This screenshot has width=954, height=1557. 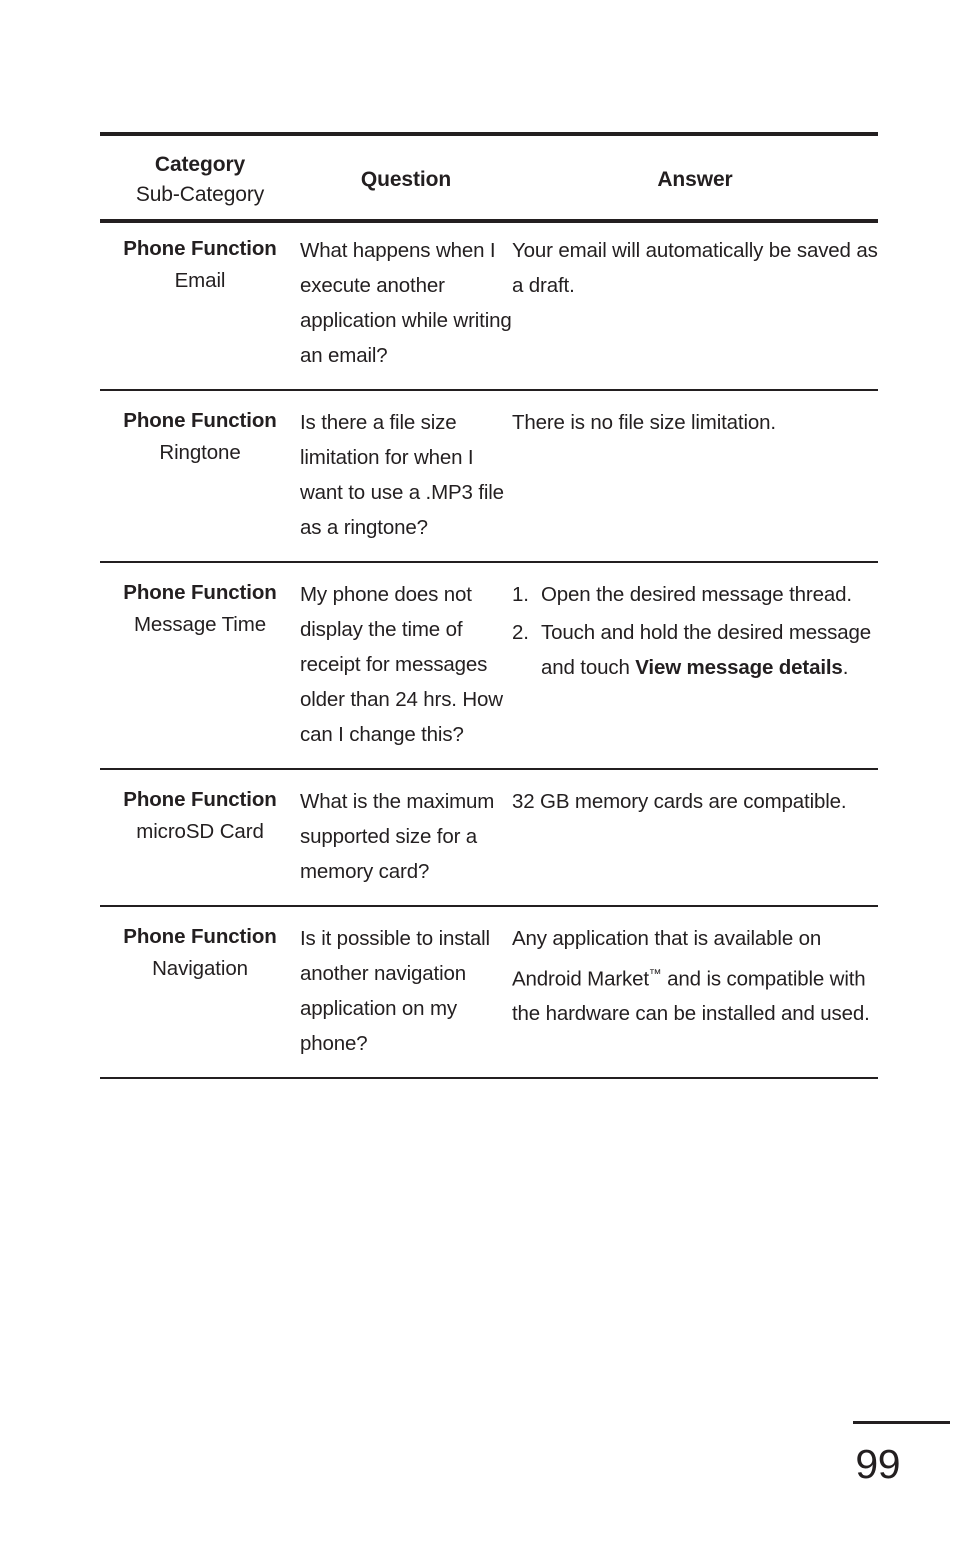 I want to click on step-text: Open the desired message thread., so click(x=696, y=594).